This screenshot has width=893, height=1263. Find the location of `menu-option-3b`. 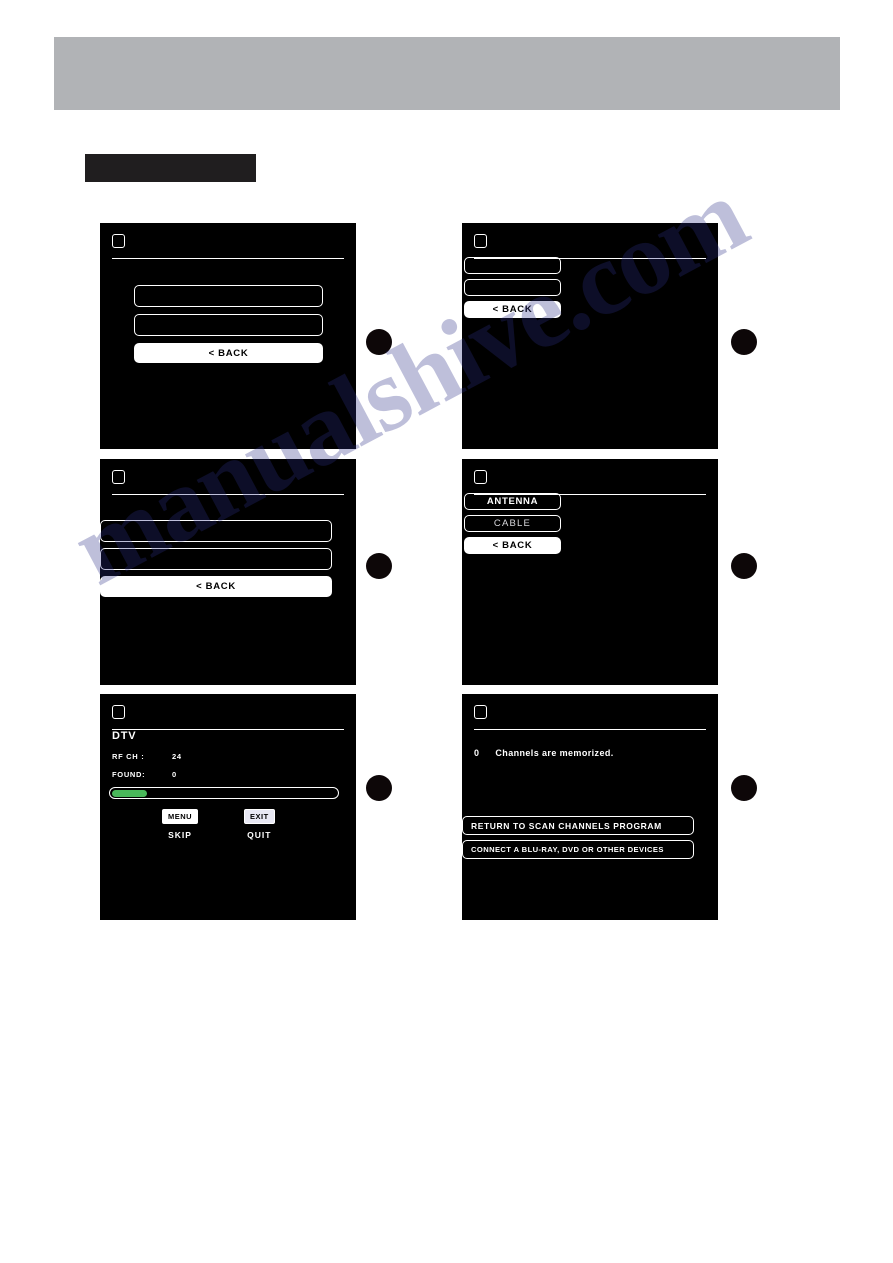

menu-option-3b is located at coordinates (216, 559).